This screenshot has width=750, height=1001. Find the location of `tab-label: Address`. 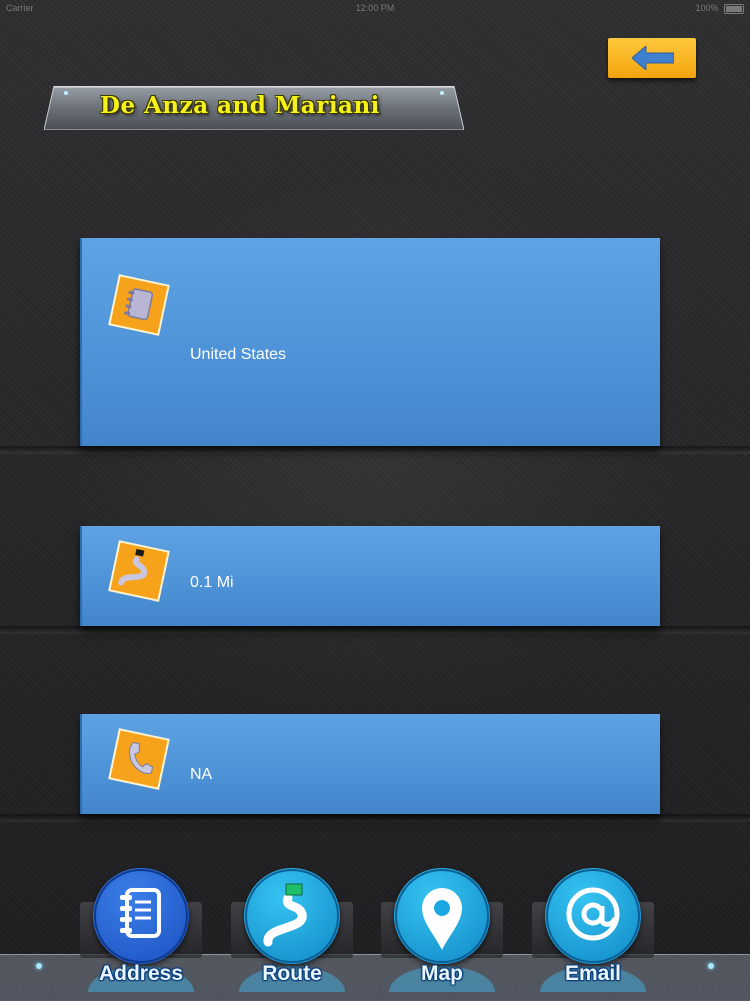

tab-label: Address is located at coordinates (141, 973).